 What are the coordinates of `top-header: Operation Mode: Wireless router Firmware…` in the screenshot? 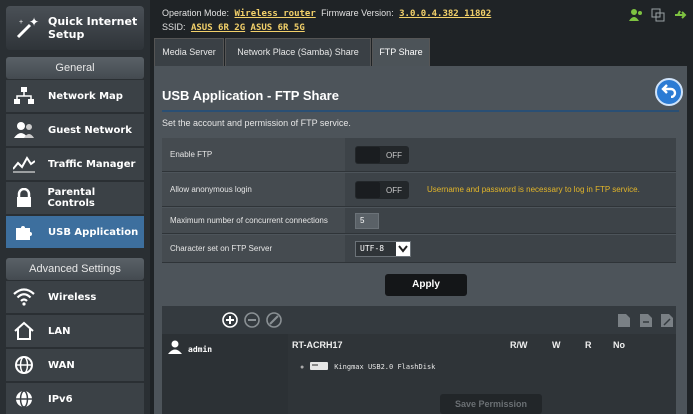 It's located at (421, 19).